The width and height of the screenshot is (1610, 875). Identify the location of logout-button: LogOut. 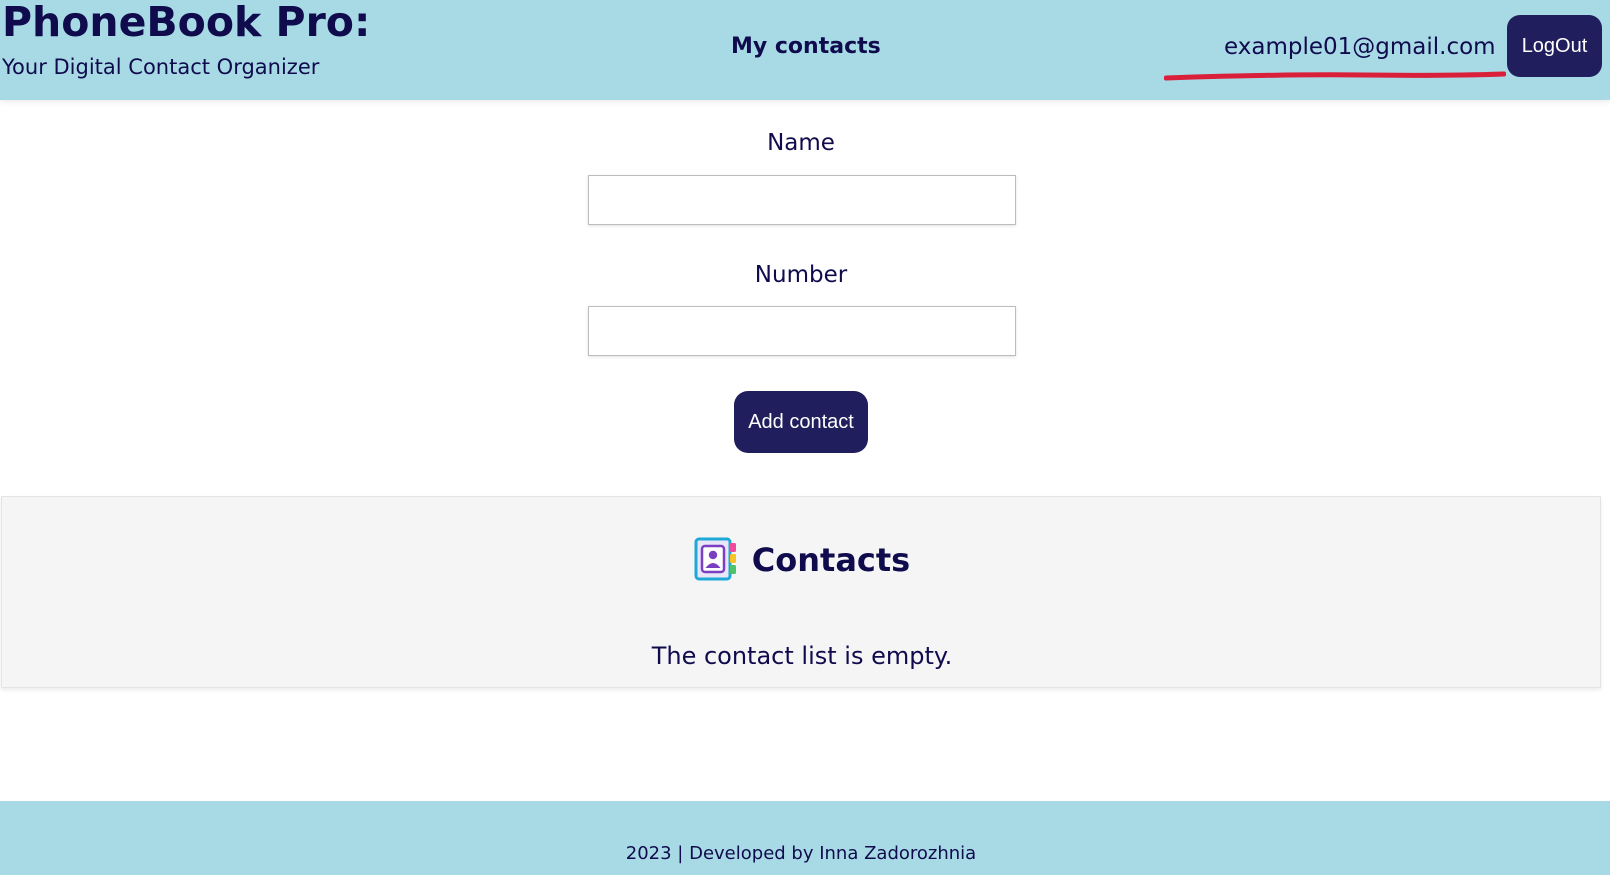
(1554, 46).